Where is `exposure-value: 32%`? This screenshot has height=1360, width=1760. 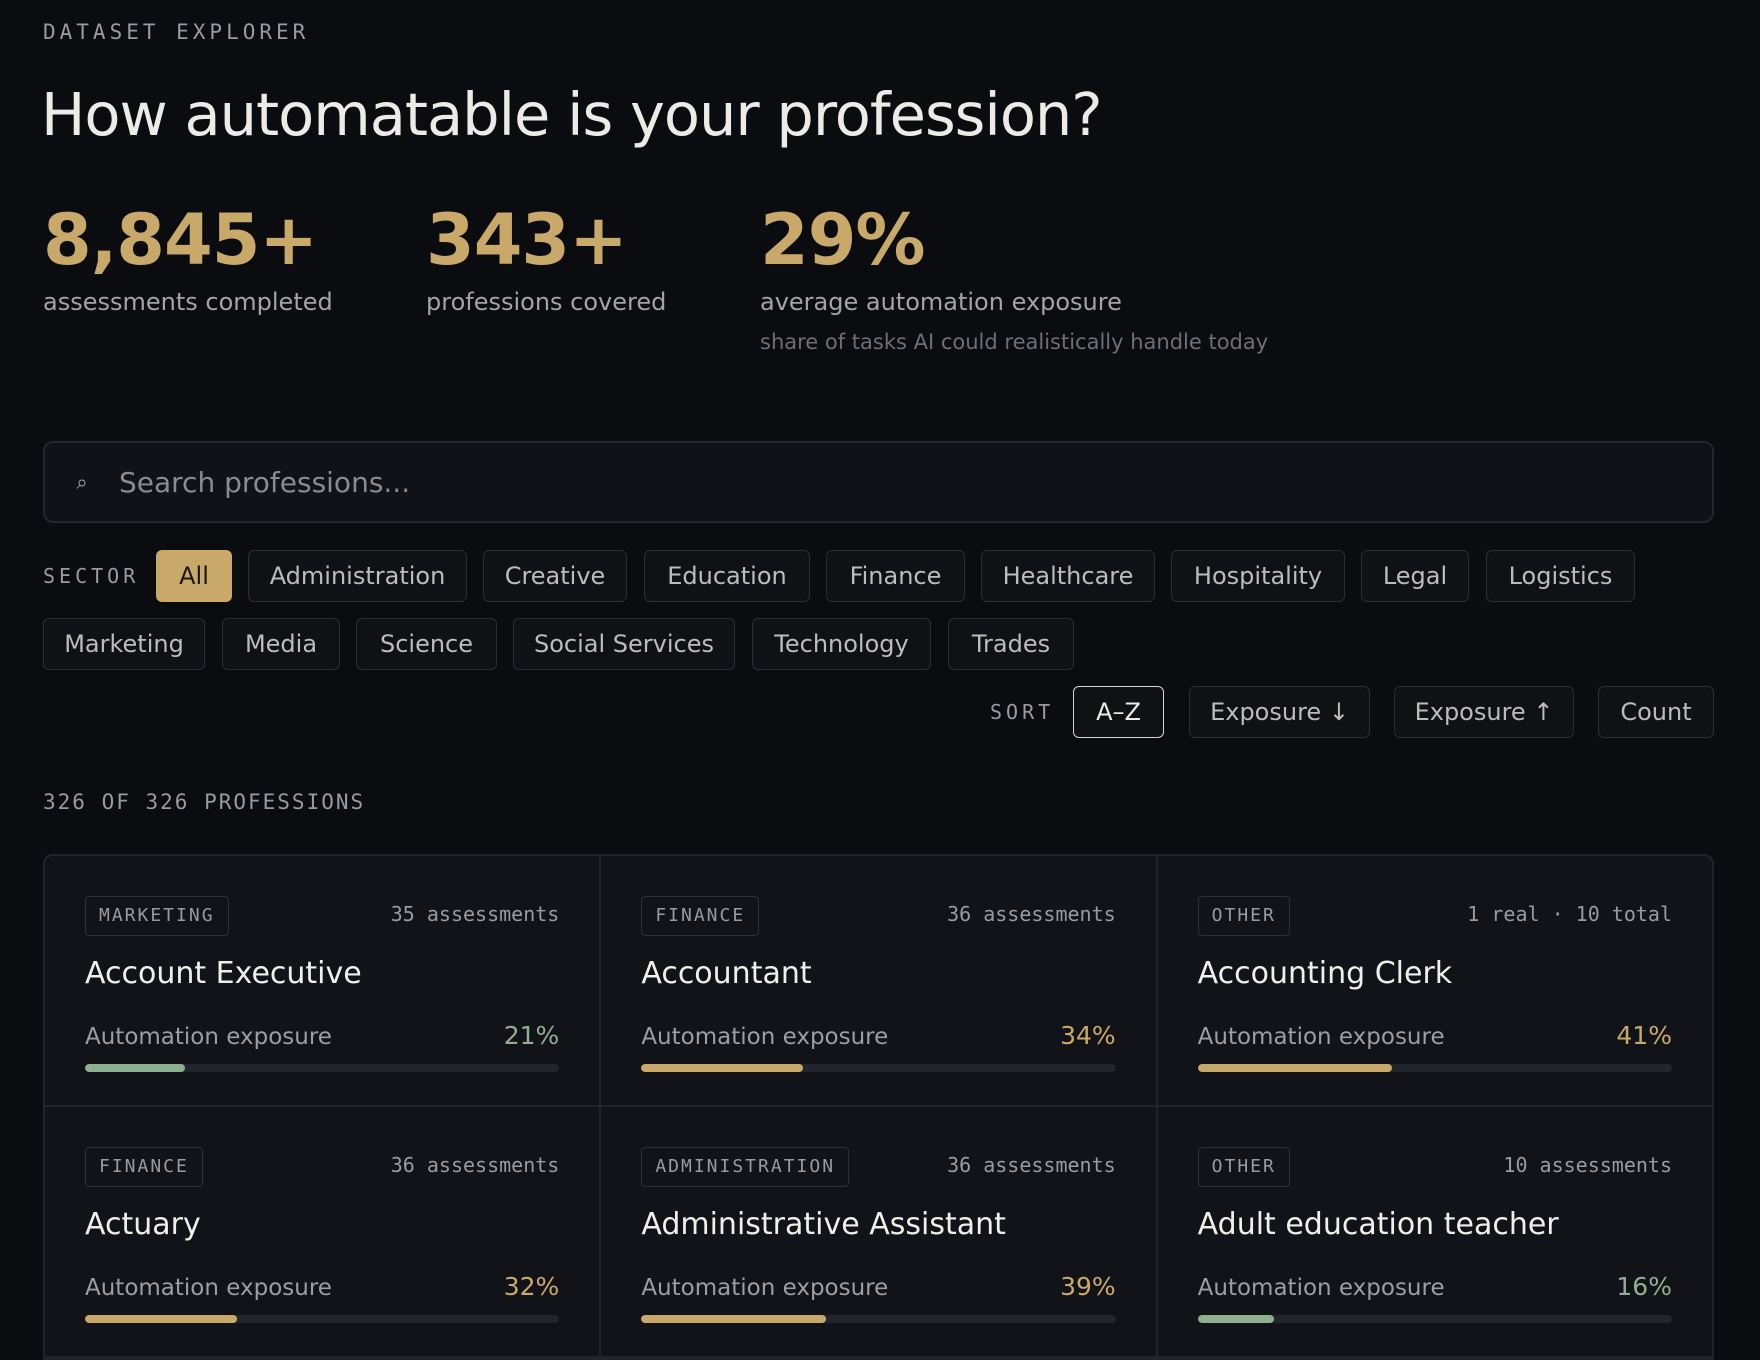
exposure-value: 32% is located at coordinates (531, 1286).